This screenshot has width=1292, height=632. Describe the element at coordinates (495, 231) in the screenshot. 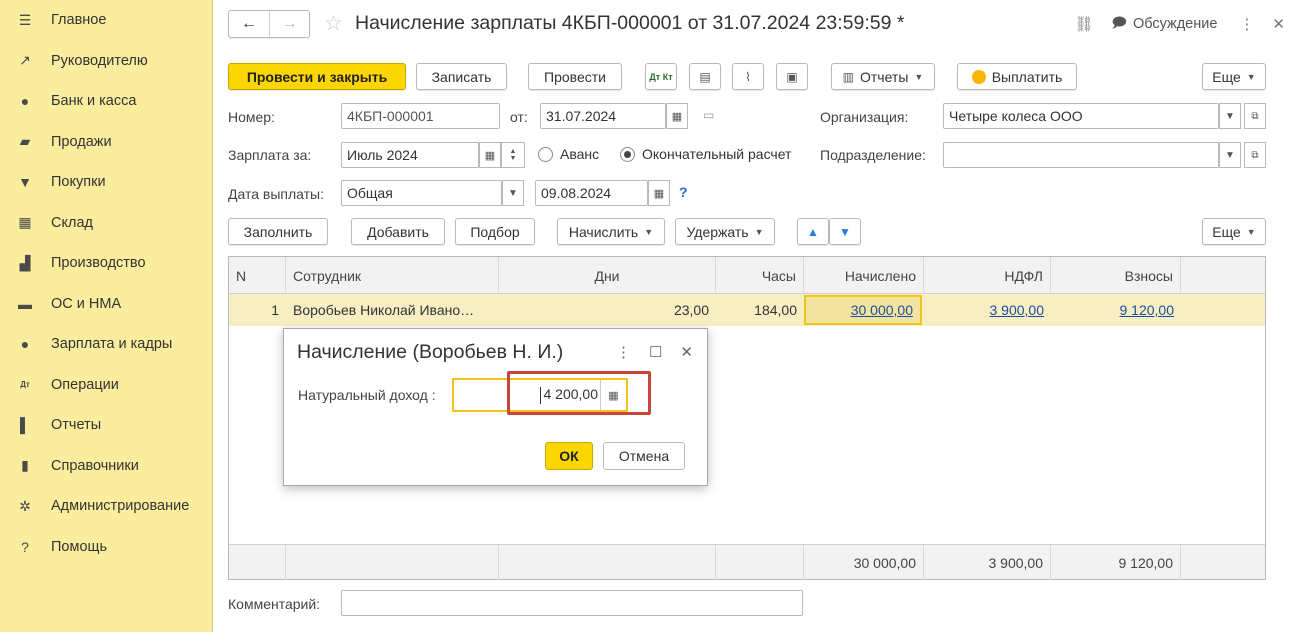

I see `pick-button: Подбор` at that location.